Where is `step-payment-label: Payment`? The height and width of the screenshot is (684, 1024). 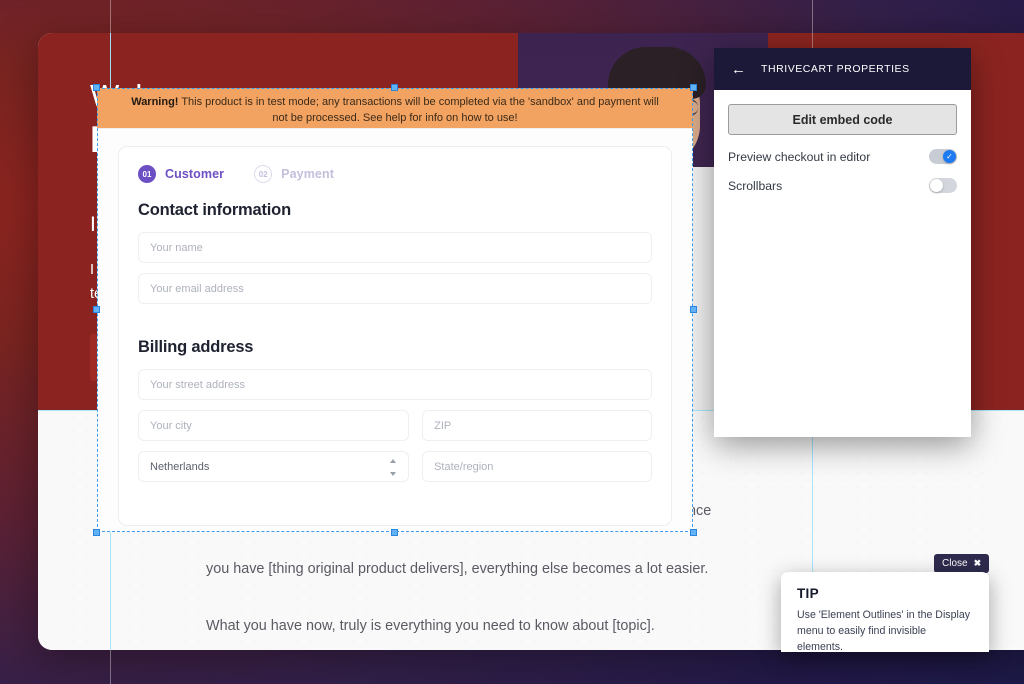
step-payment-label: Payment is located at coordinates (307, 174).